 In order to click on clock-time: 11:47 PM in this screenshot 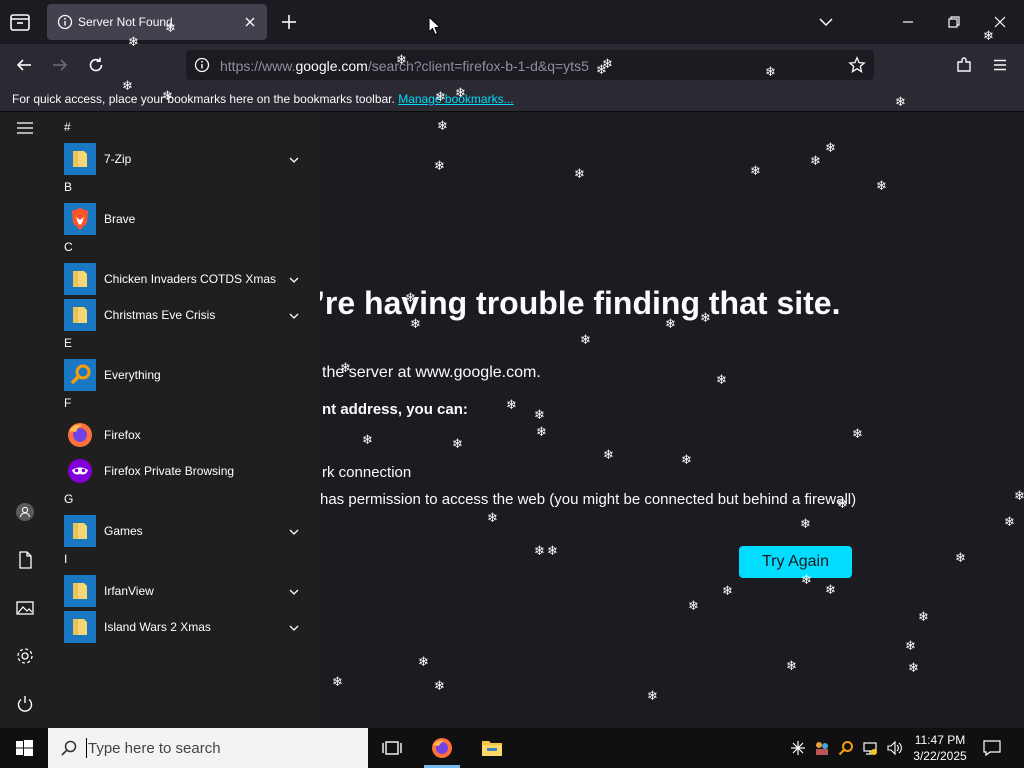, I will do `click(940, 740)`.